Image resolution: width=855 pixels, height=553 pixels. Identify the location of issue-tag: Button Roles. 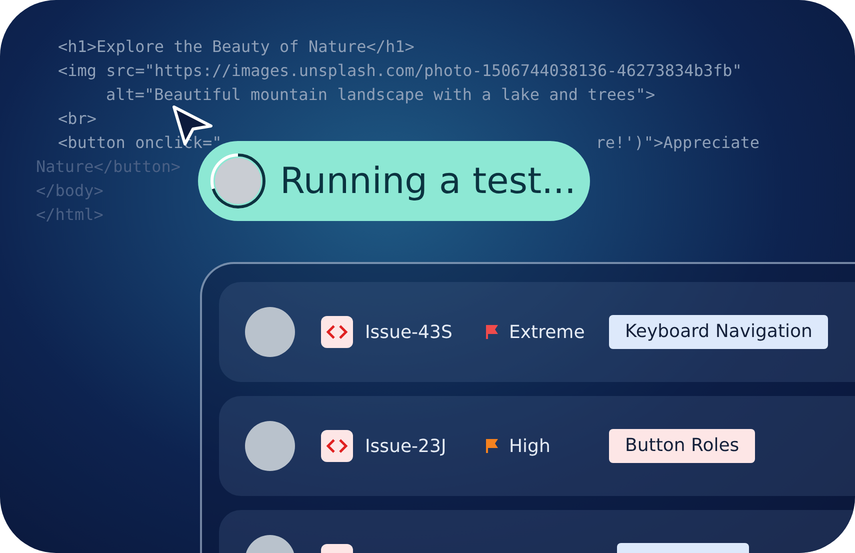
(682, 446).